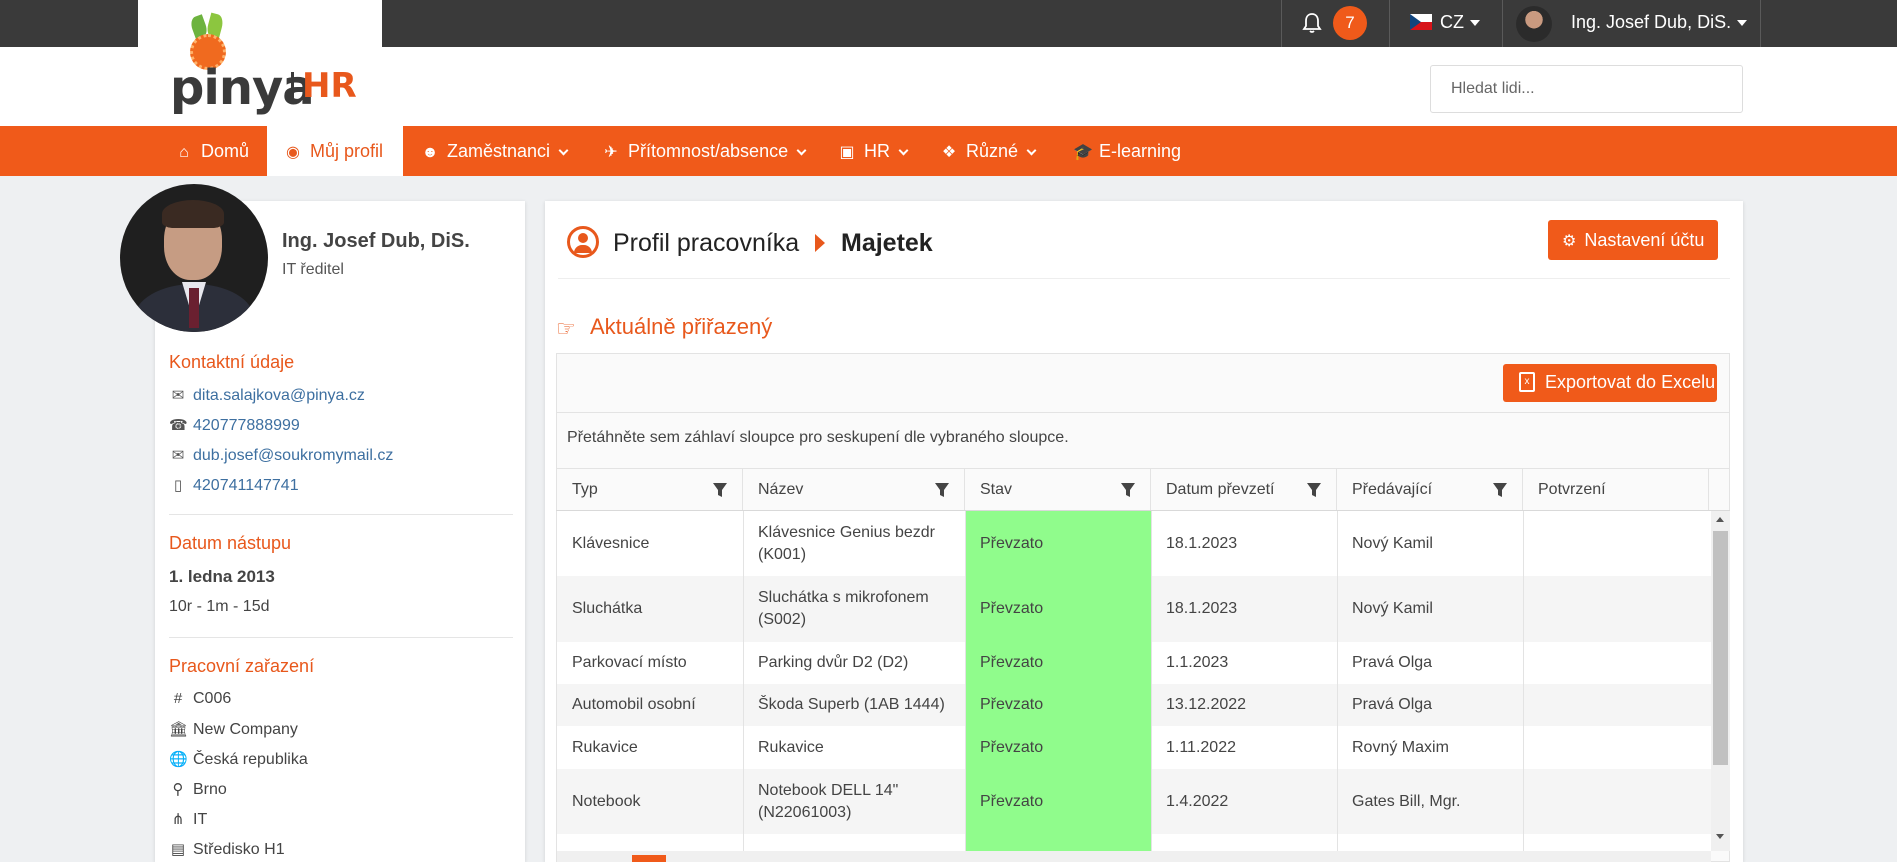 The image size is (1897, 862). I want to click on pinya-hr-logo: pinya HR, so click(265, 64).